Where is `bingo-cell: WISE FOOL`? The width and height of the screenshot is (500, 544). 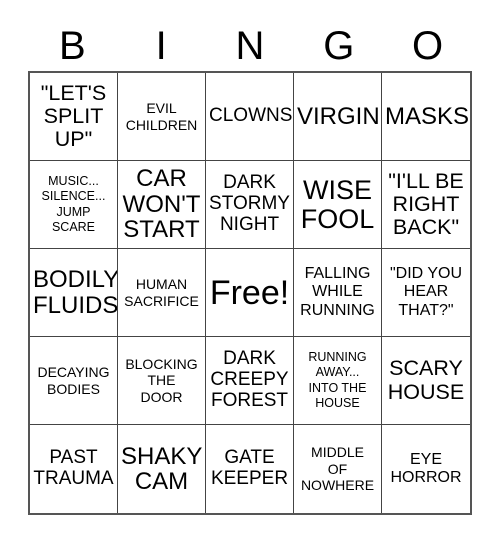
bingo-cell: WISE FOOL is located at coordinates (338, 205).